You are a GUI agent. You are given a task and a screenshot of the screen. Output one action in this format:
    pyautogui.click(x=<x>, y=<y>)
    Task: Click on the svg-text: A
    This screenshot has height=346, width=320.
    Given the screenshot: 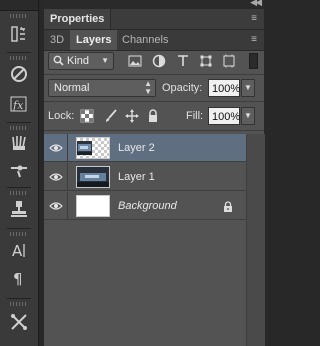 What is the action you would take?
    pyautogui.click(x=17, y=251)
    